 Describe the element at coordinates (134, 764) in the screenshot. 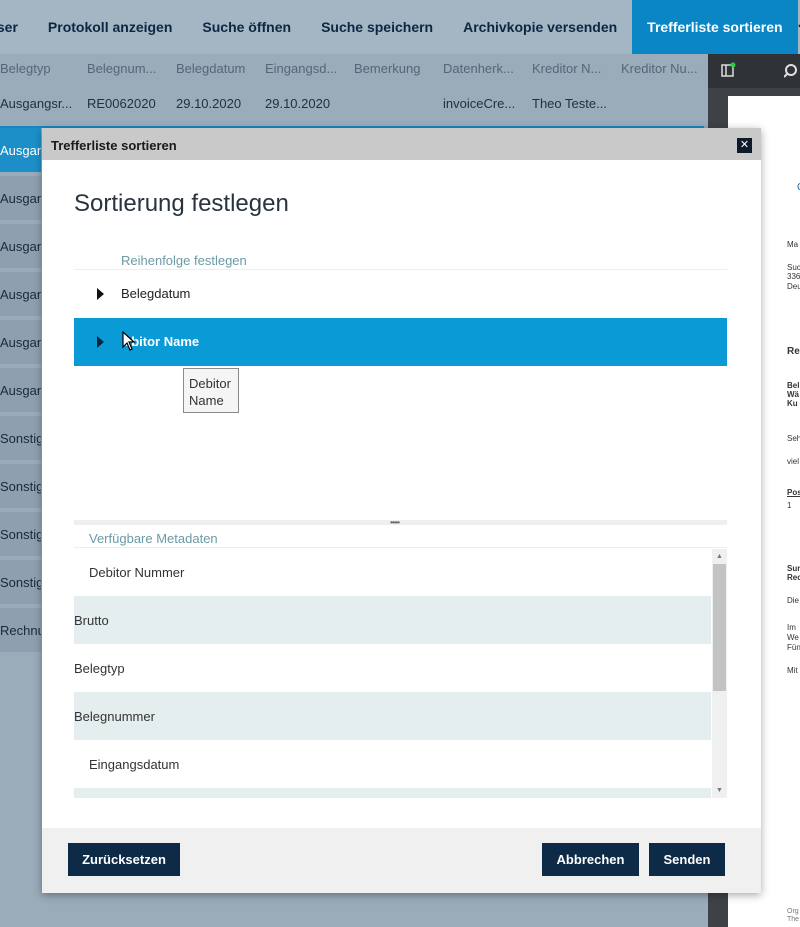

I see `list-item-label: Eingangsdatum` at that location.